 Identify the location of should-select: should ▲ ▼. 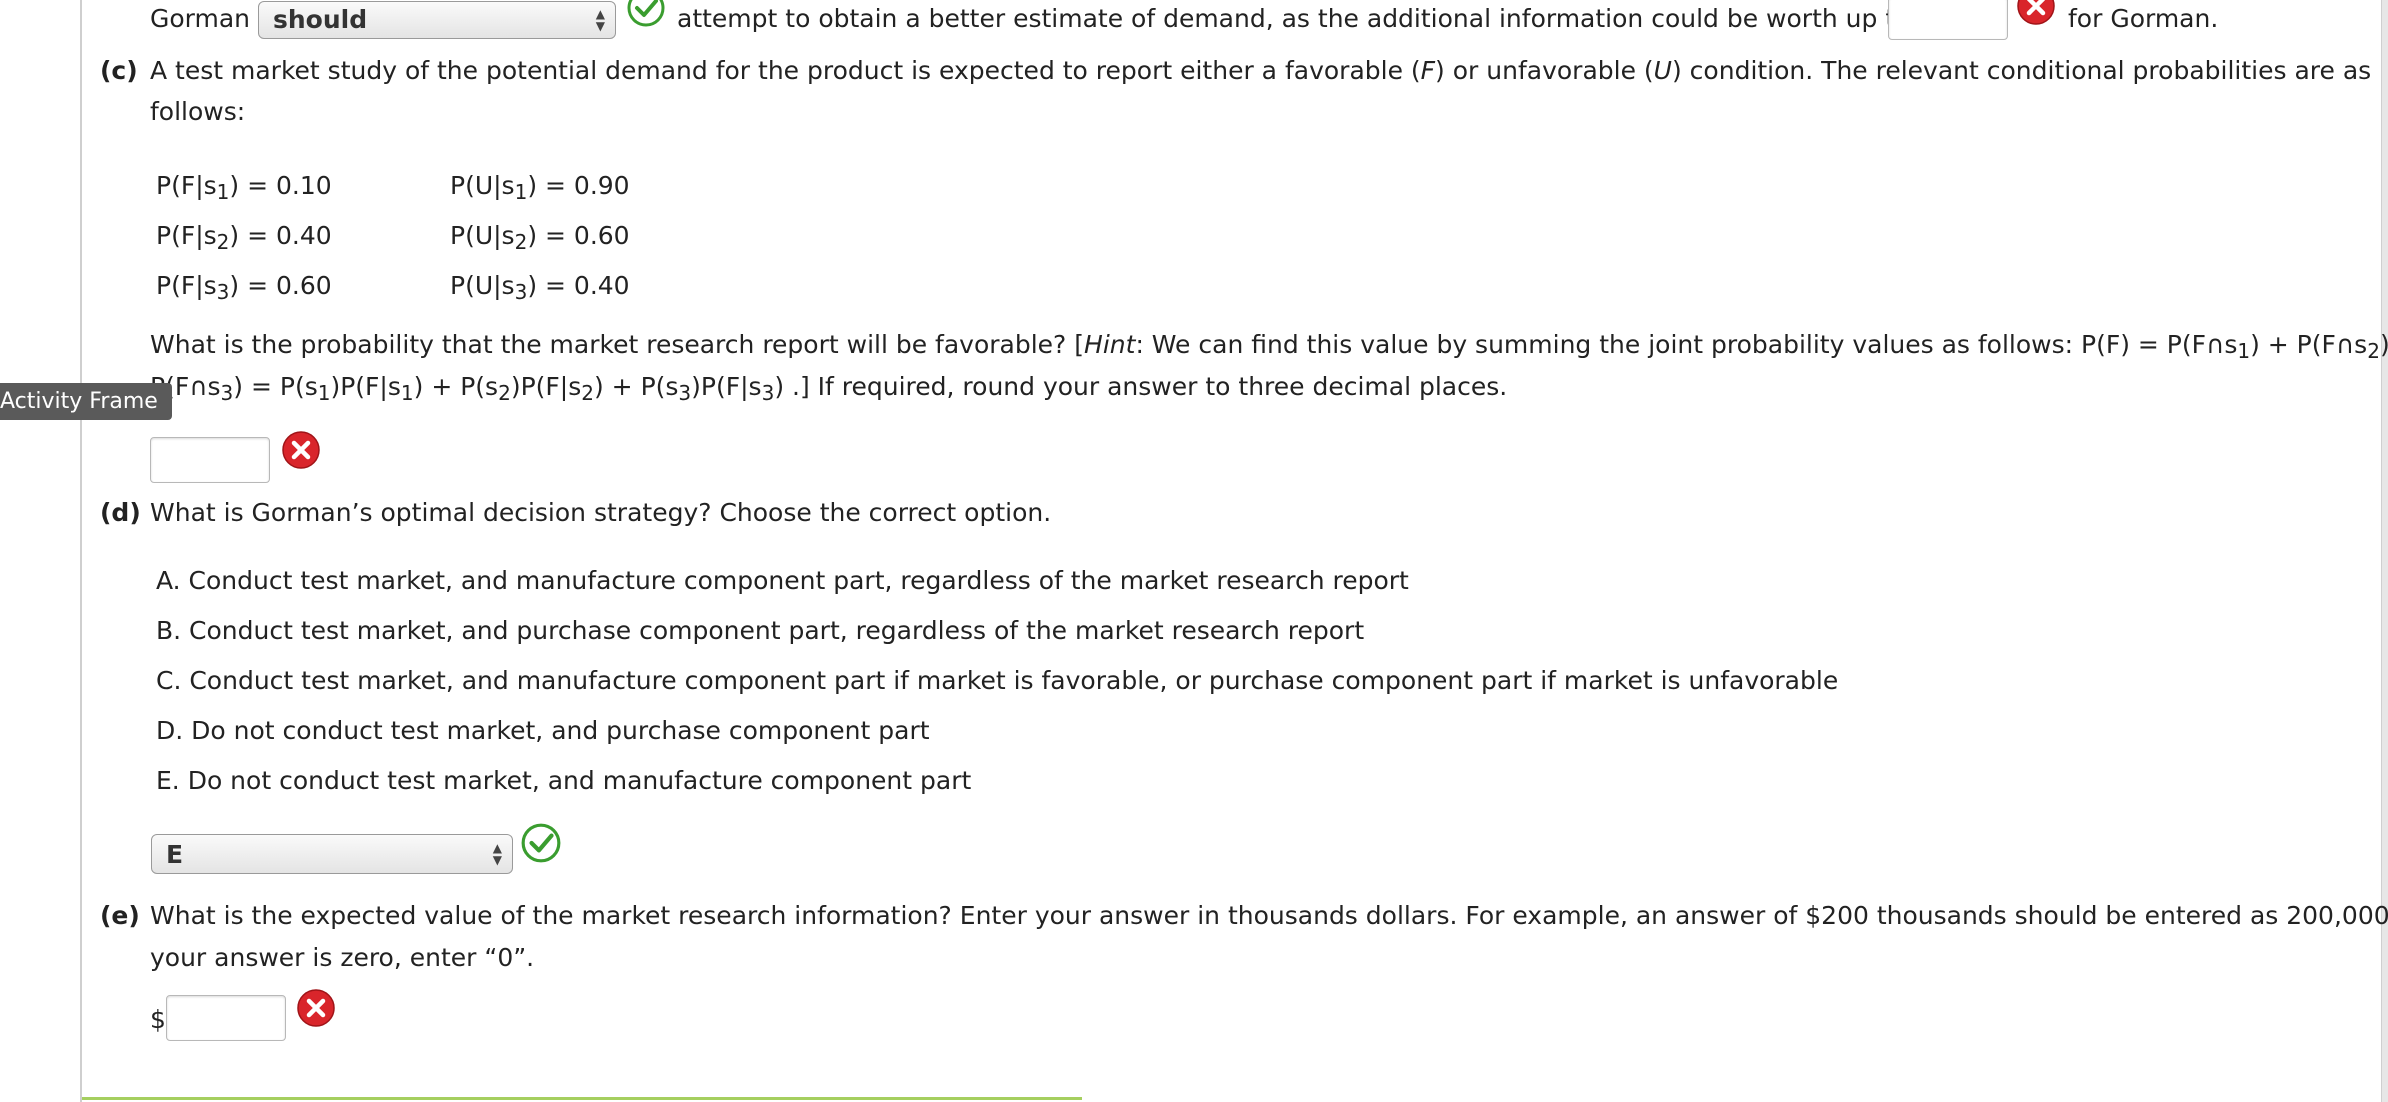
(437, 20).